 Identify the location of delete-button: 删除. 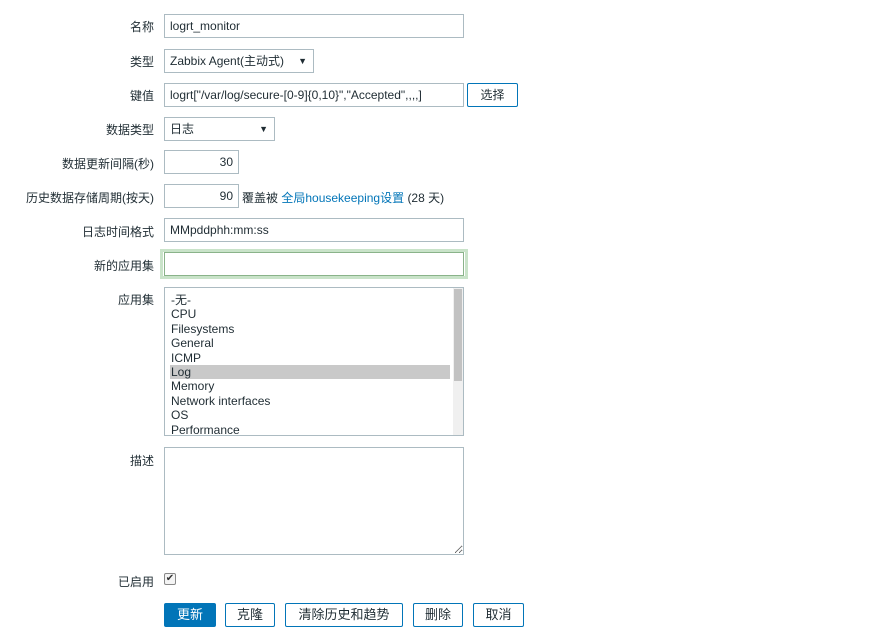
(438, 615).